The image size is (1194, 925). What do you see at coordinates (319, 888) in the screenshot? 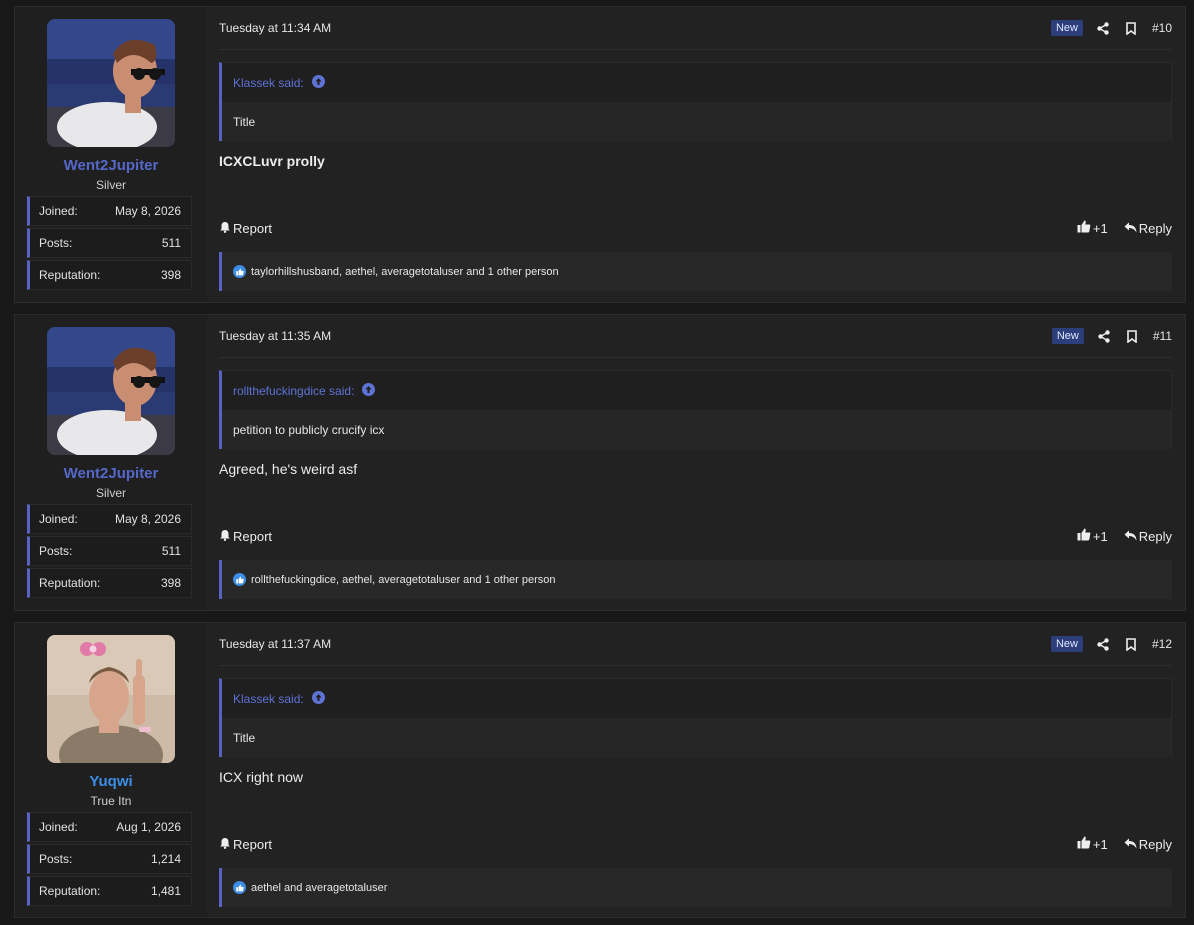
I see `reactions-list: aethel and averagetotaluser` at bounding box center [319, 888].